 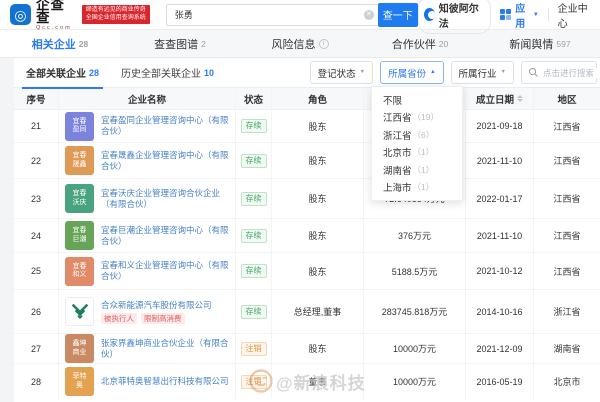 I want to click on sort-icon, so click(x=520, y=98).